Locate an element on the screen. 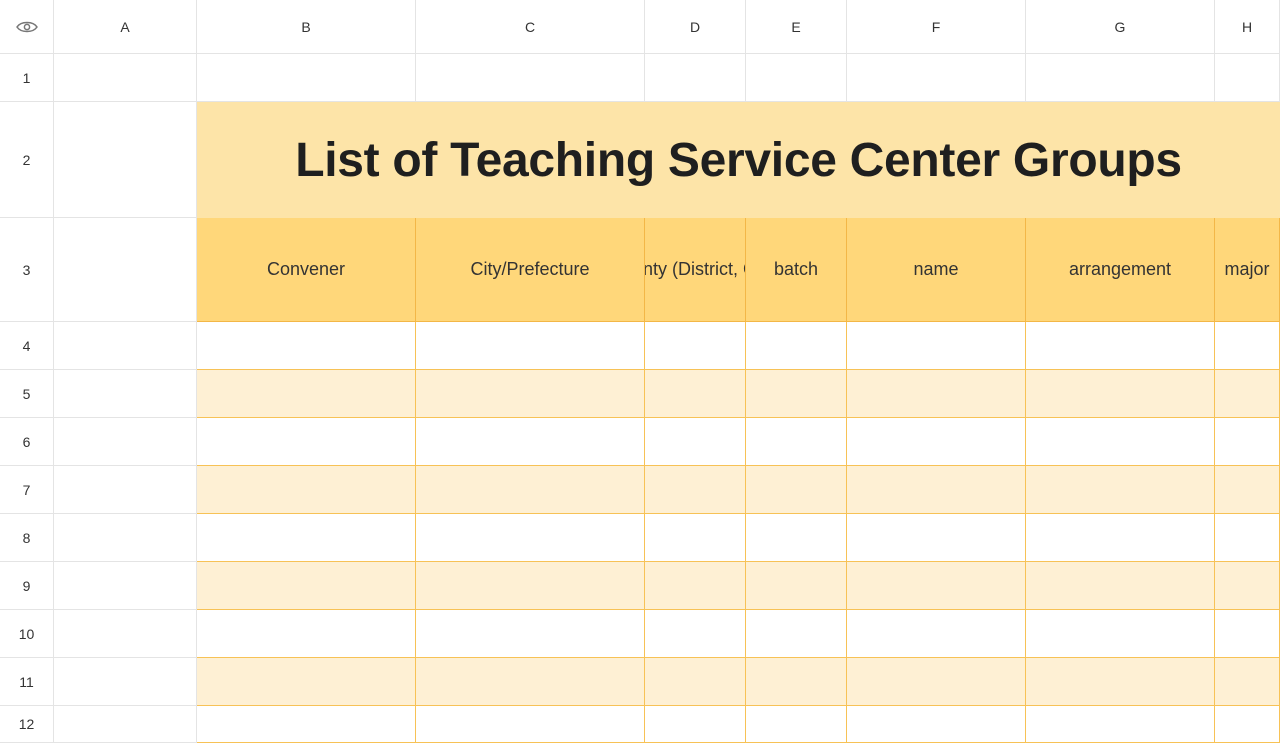  eye-icon is located at coordinates (26, 27).